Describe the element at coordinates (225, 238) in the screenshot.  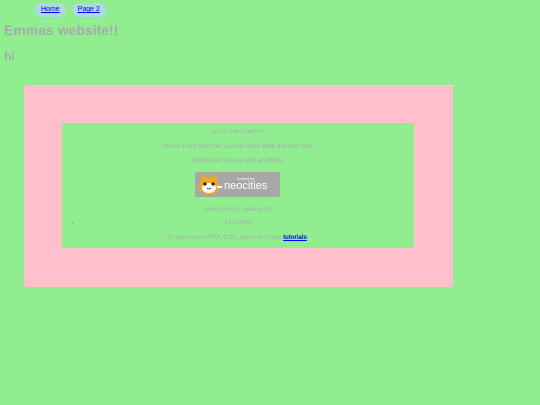
I see `learn-pre-text: To learn more HTML/CSS, check out these` at that location.